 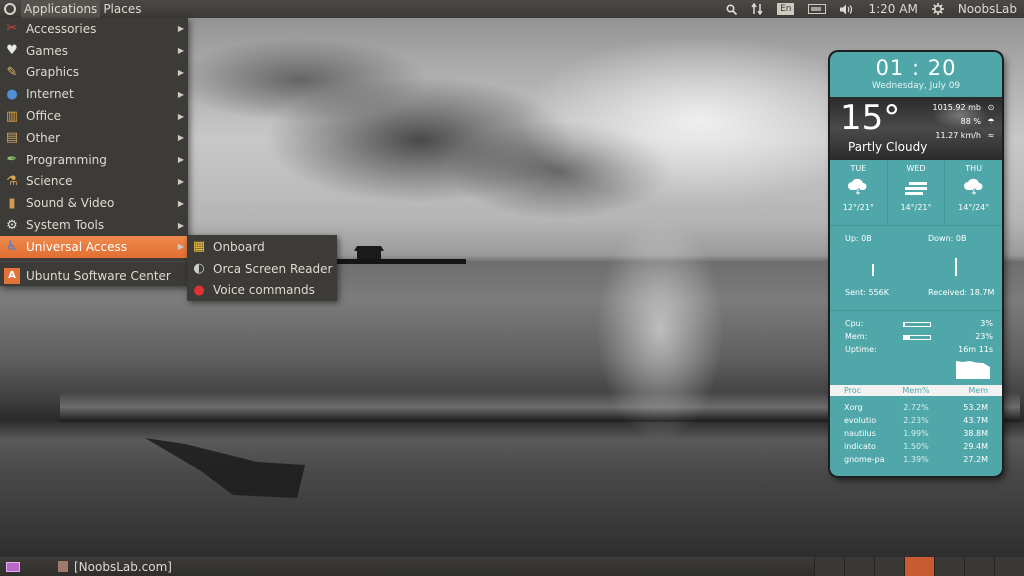 What do you see at coordinates (916, 347) in the screenshot?
I see `system-monitor: Cpu: 3% Mem: 23% Uptime: 16m 11s` at bounding box center [916, 347].